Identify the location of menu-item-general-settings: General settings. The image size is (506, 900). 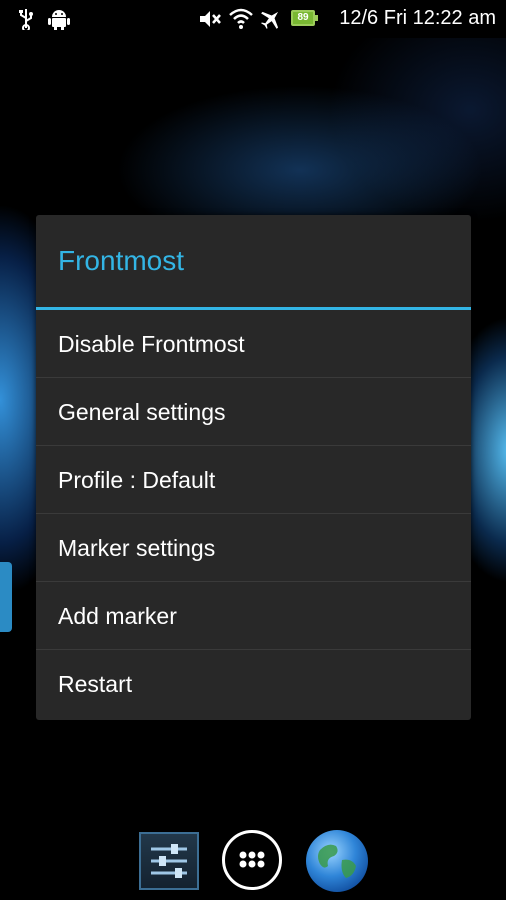
(253, 412).